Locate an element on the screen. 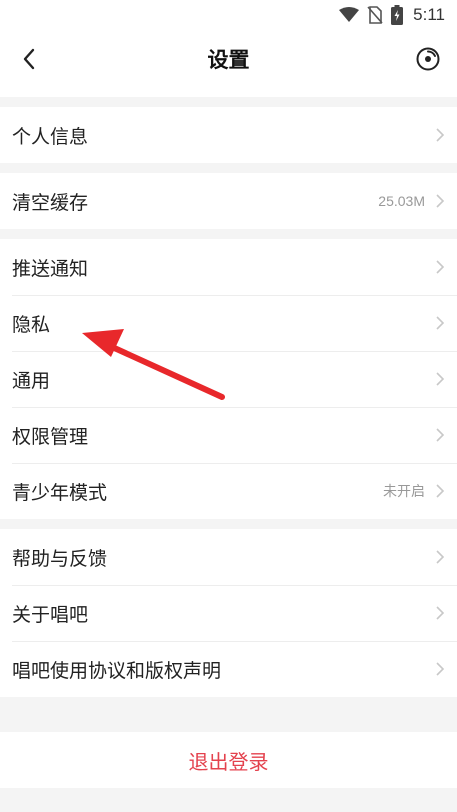 The width and height of the screenshot is (457, 812). settings-item-label: 通用 is located at coordinates (31, 380).